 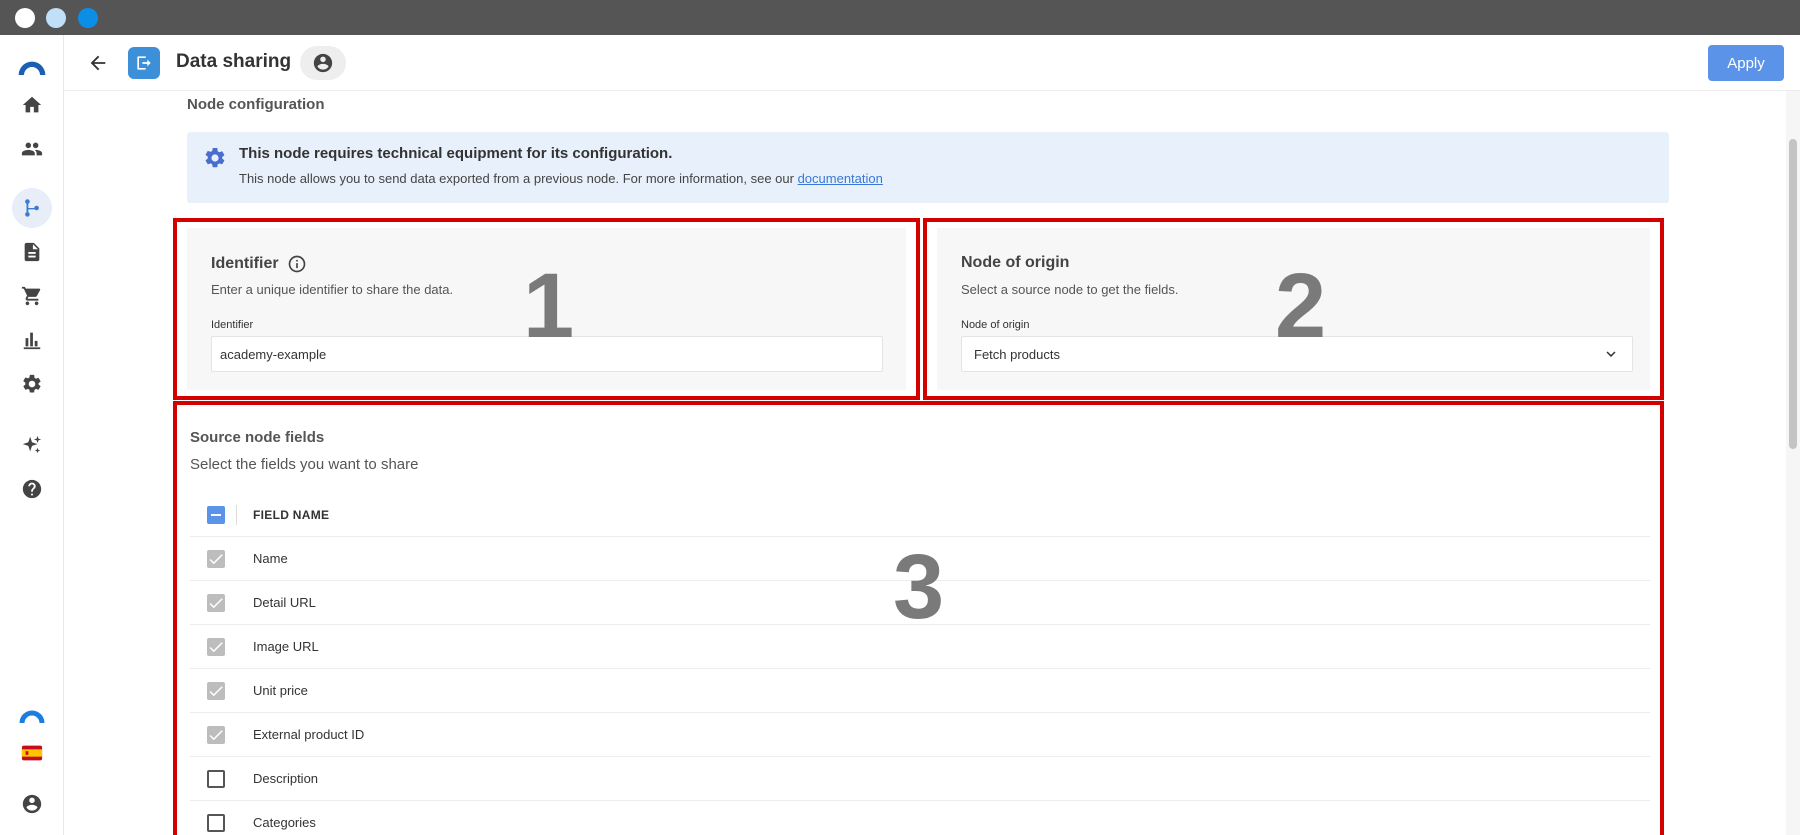 What do you see at coordinates (234, 61) in the screenshot?
I see `page-title: Data sharing` at bounding box center [234, 61].